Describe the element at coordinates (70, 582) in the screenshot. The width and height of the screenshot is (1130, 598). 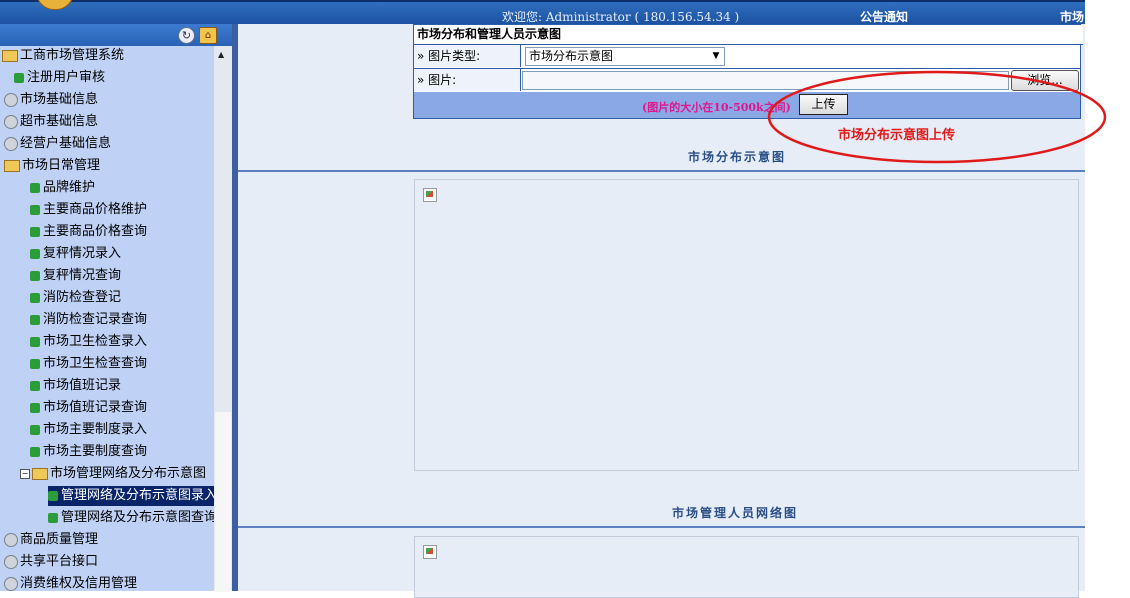
I see `tree-item-consumer-rights: 消费维权及信用管理` at that location.